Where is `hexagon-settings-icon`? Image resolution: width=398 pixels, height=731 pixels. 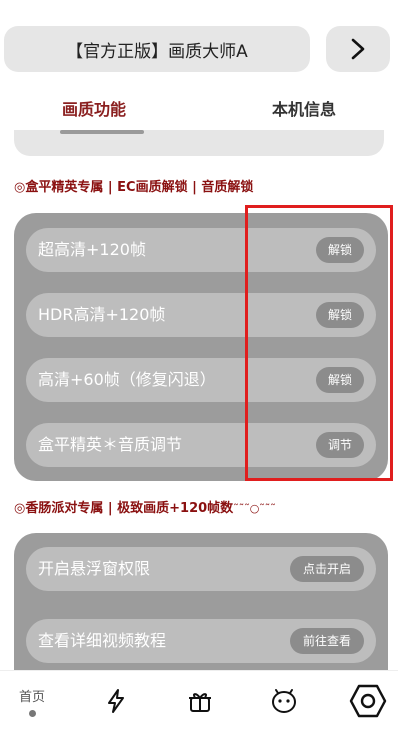 hexagon-settings-icon is located at coordinates (368, 701).